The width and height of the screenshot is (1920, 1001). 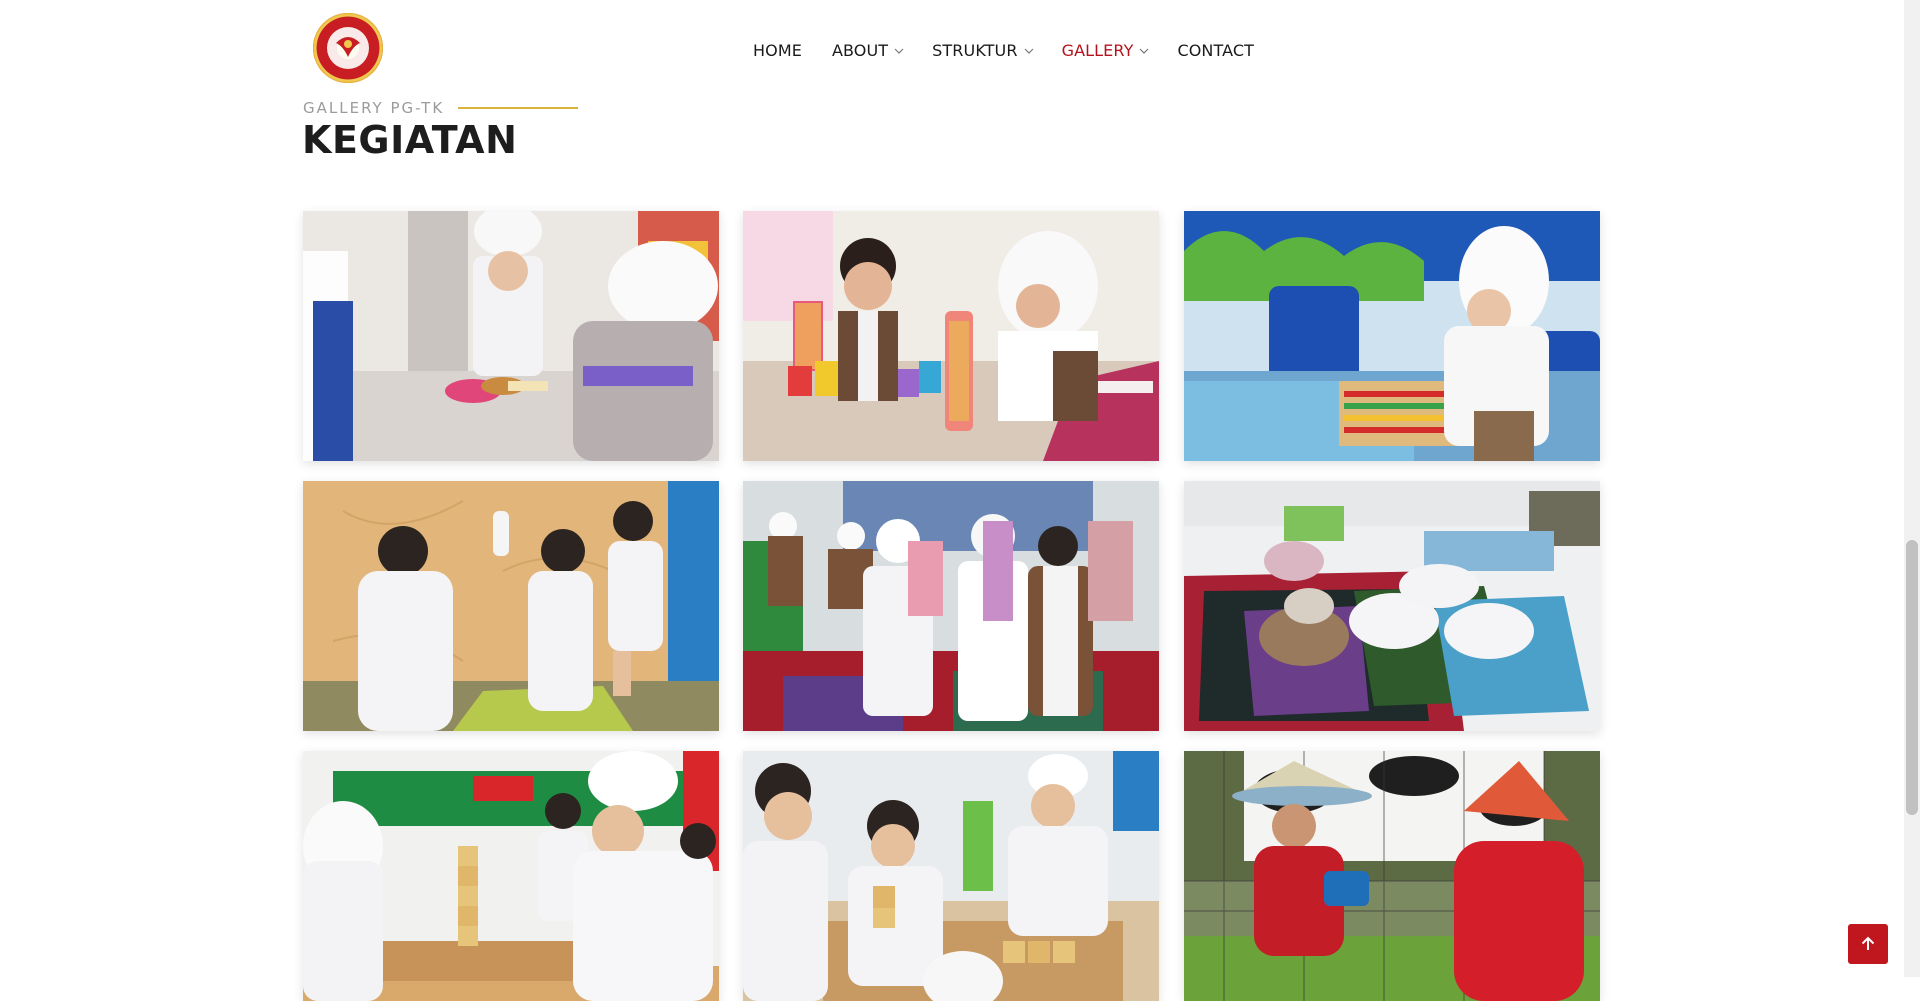 I want to click on back-to-top-button, so click(x=1868, y=944).